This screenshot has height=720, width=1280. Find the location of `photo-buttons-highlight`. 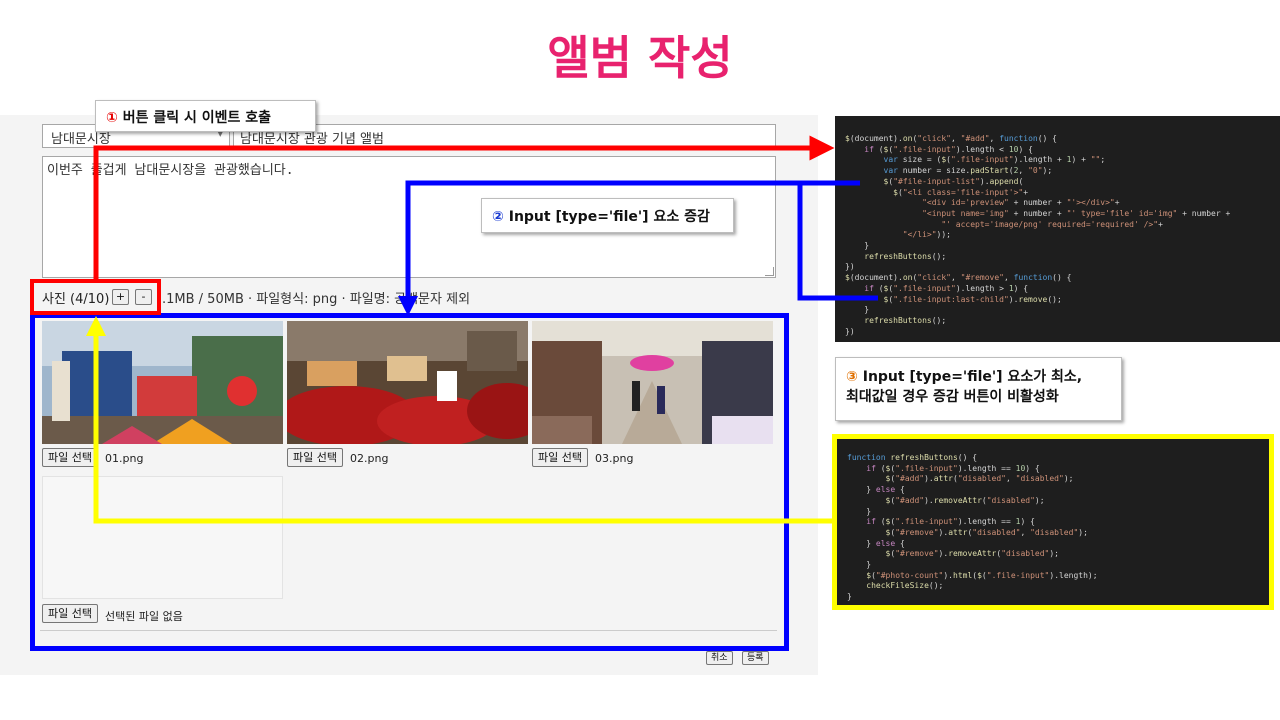

photo-buttons-highlight is located at coordinates (95, 297).